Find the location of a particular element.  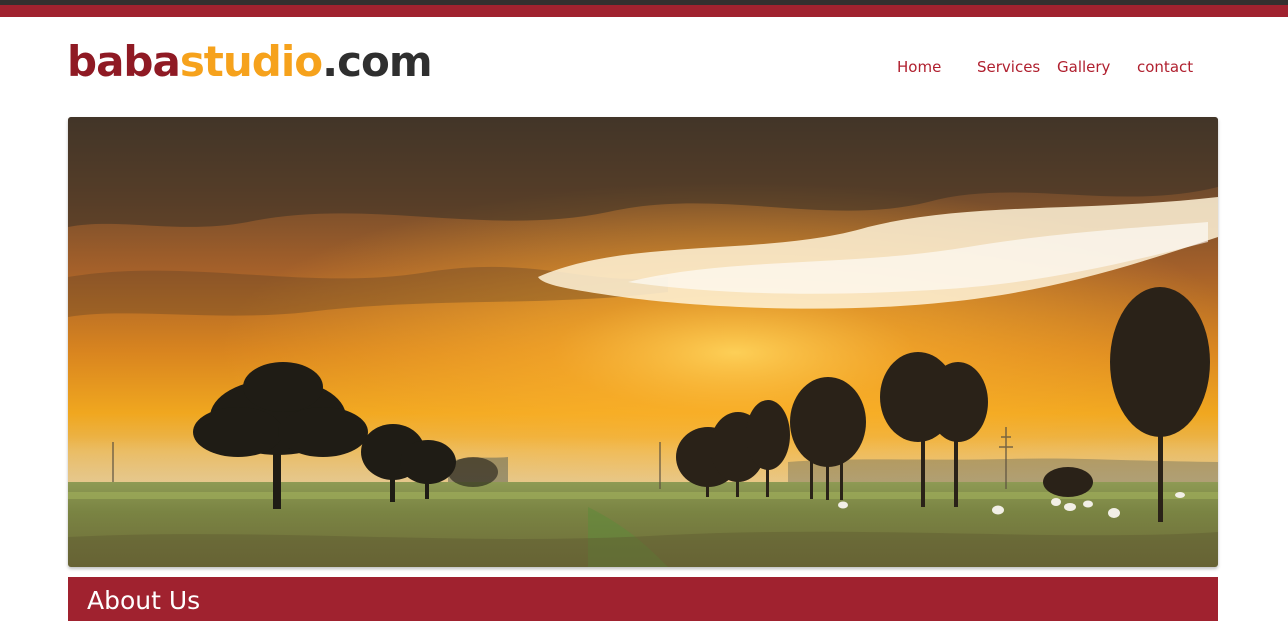

logo-text-studio: studio is located at coordinates (251, 61).